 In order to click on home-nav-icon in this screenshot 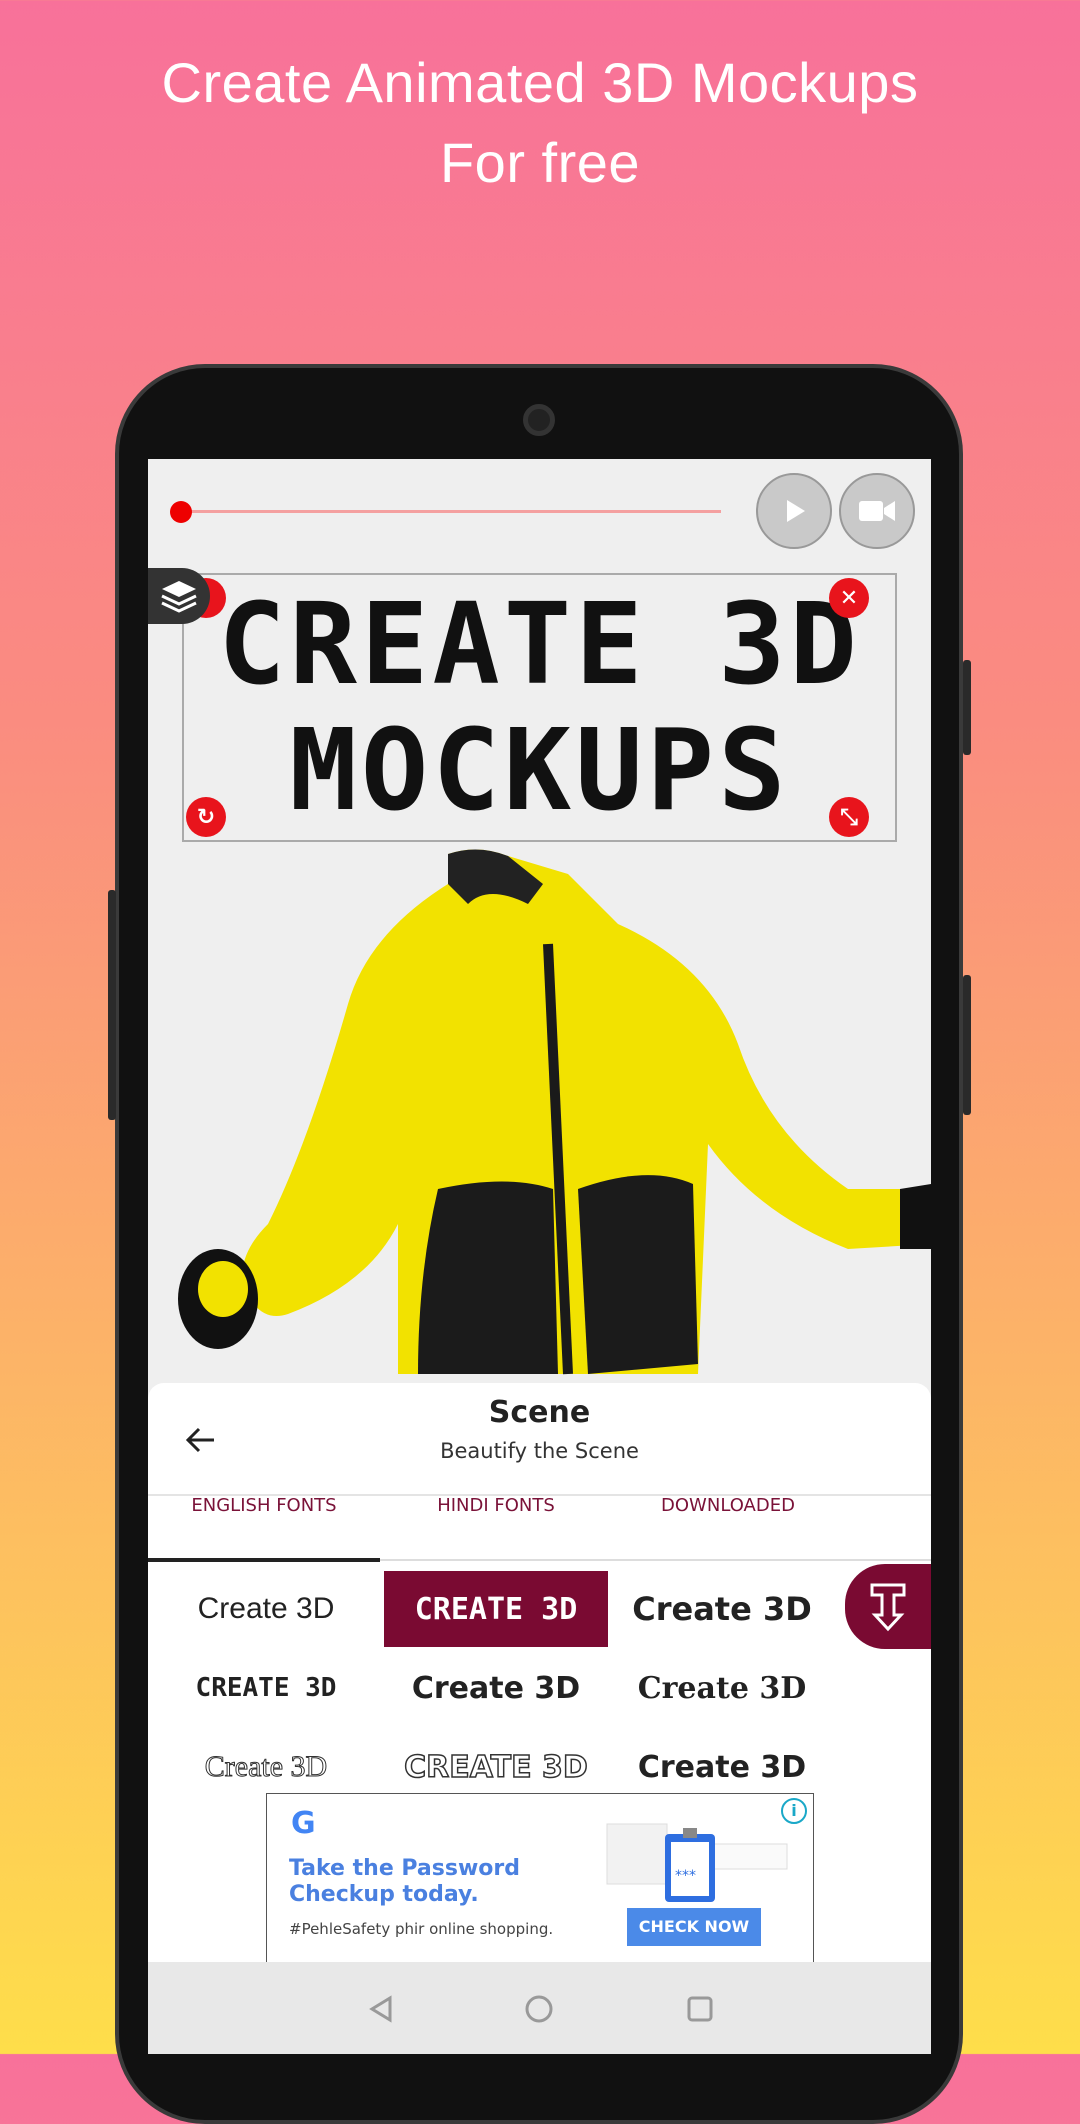, I will do `click(539, 2009)`.